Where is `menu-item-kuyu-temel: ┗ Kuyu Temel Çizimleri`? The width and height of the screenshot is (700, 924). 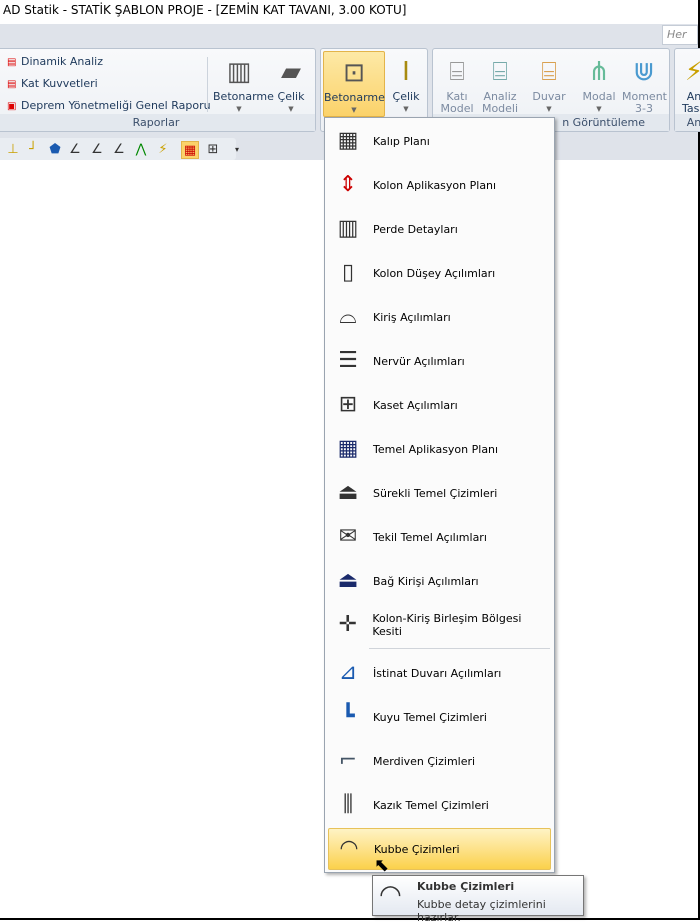 menu-item-kuyu-temel: ┗ Kuyu Temel Çizimleri is located at coordinates (439, 717).